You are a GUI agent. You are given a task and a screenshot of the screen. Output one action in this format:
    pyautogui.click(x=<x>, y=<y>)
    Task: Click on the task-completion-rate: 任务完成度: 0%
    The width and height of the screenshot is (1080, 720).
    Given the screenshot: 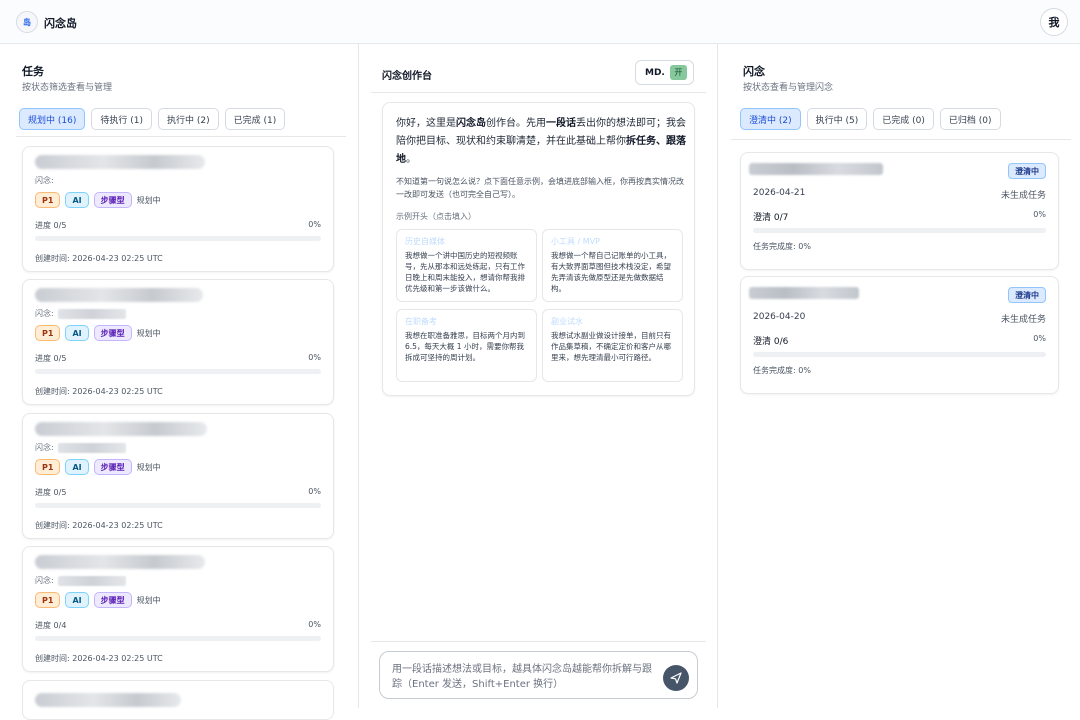 What is the action you would take?
    pyautogui.click(x=782, y=370)
    